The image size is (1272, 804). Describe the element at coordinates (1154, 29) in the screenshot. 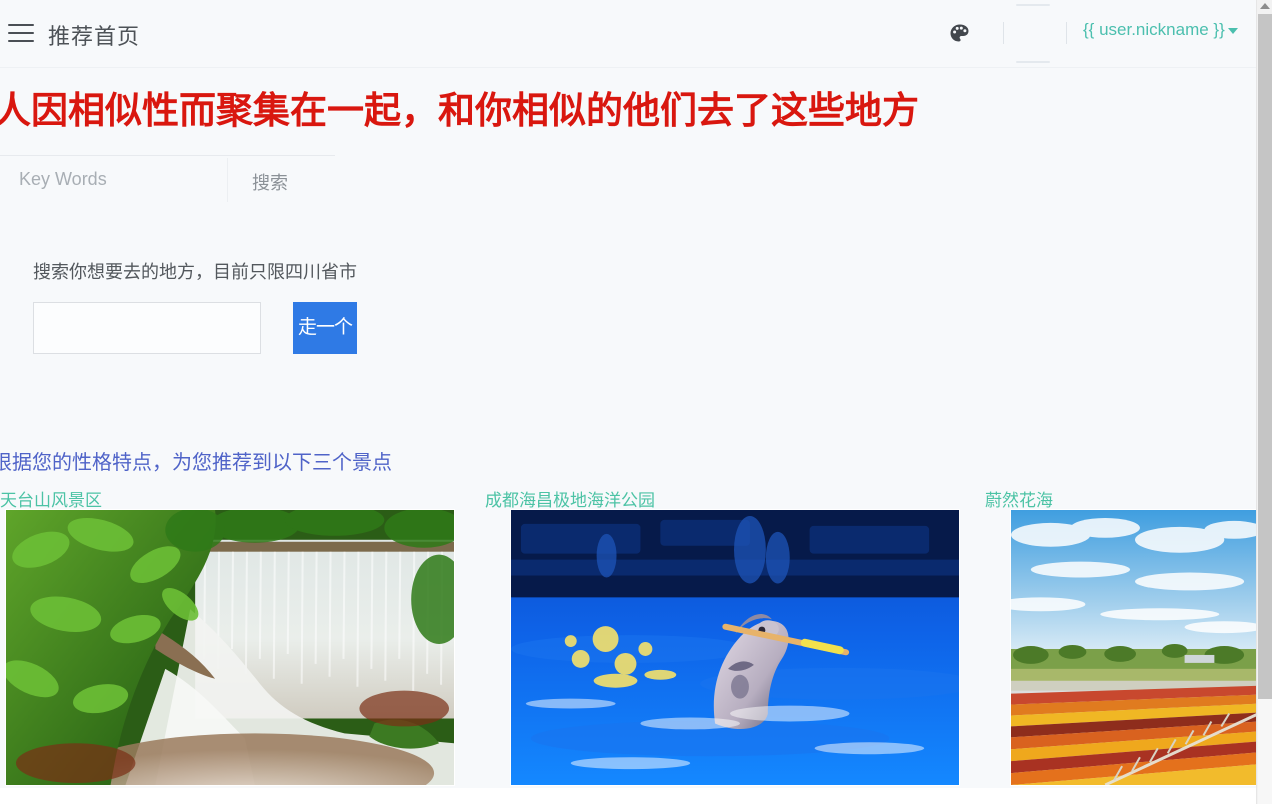

I see `user-menu-label: {{ user.nickname }}` at that location.